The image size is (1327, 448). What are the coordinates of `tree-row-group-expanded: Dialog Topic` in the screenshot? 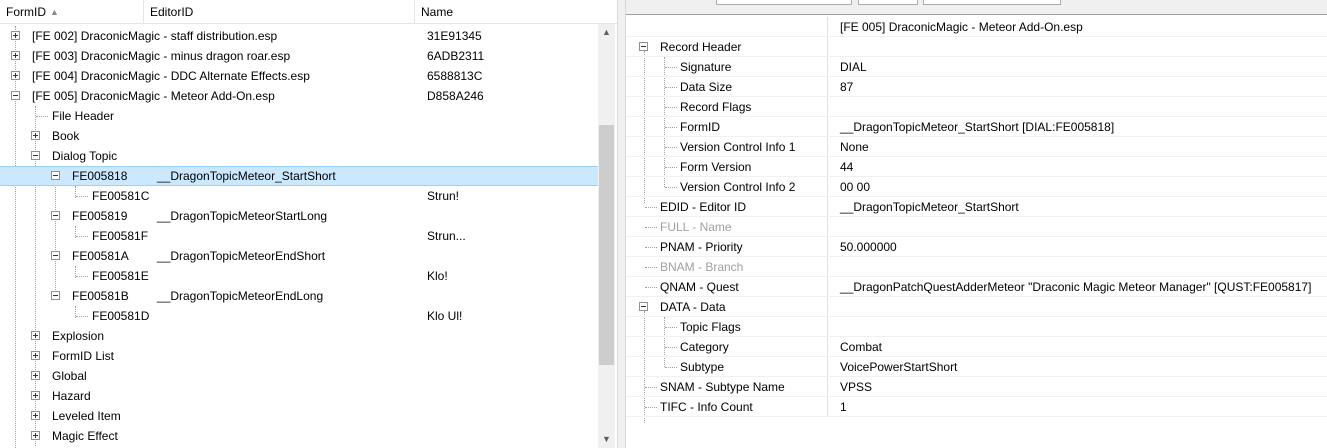 It's located at (299, 156).